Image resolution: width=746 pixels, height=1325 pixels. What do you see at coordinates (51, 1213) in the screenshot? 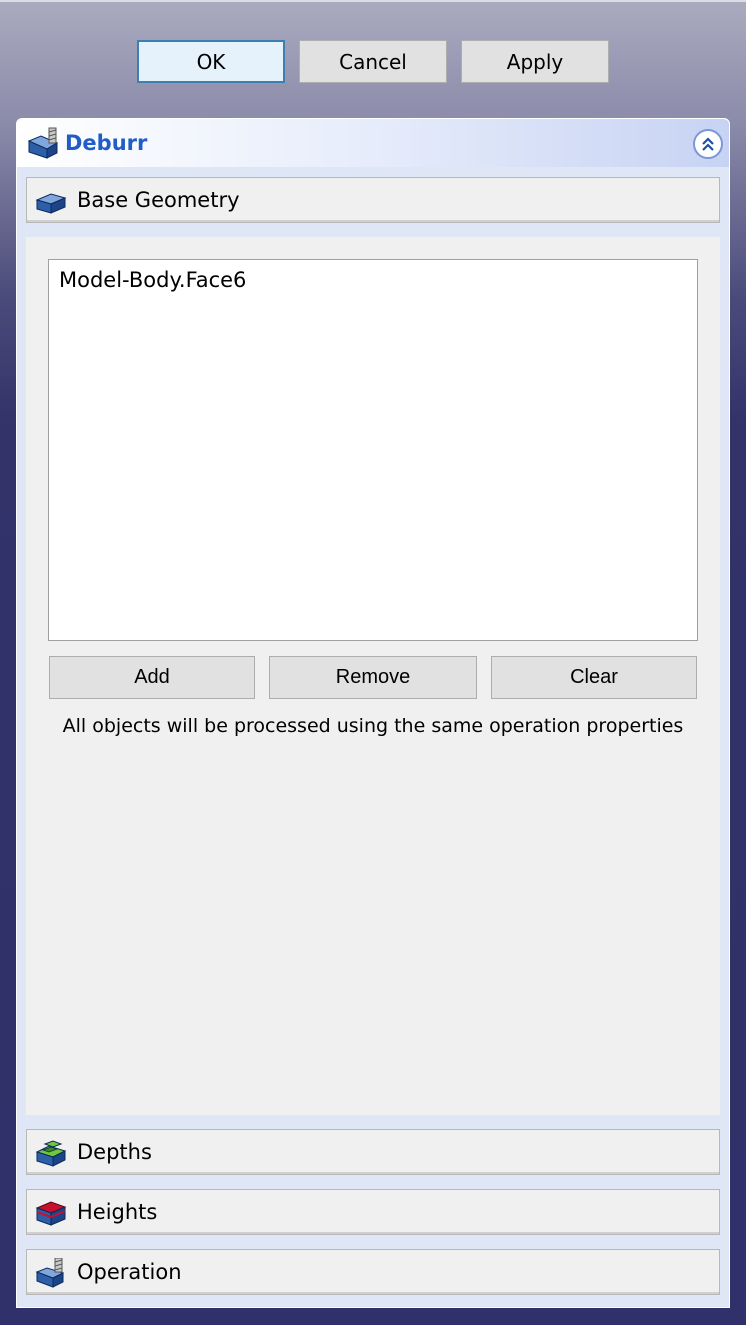
I see `heights-icon` at bounding box center [51, 1213].